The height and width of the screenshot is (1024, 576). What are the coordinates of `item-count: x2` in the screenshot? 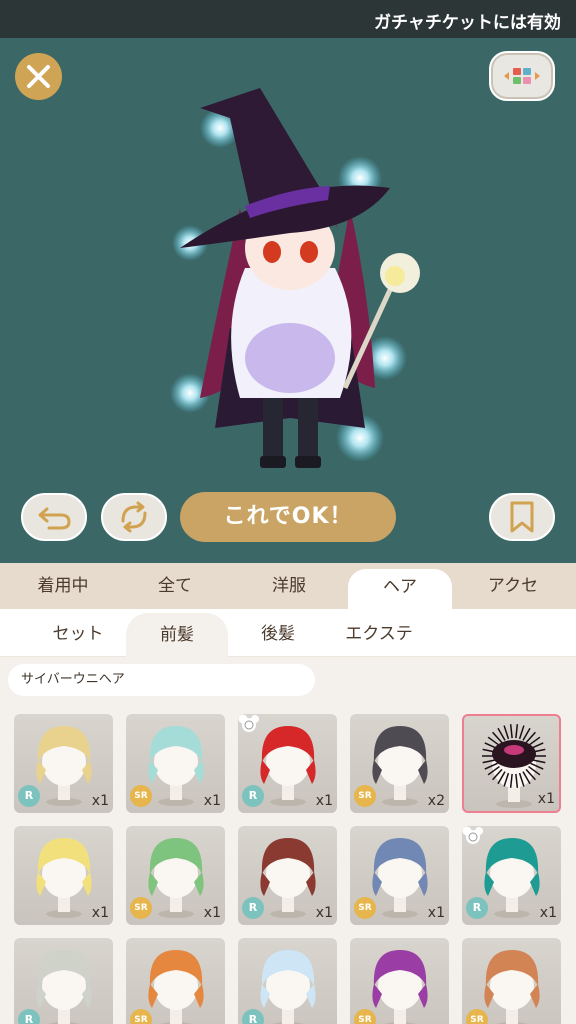 It's located at (436, 801).